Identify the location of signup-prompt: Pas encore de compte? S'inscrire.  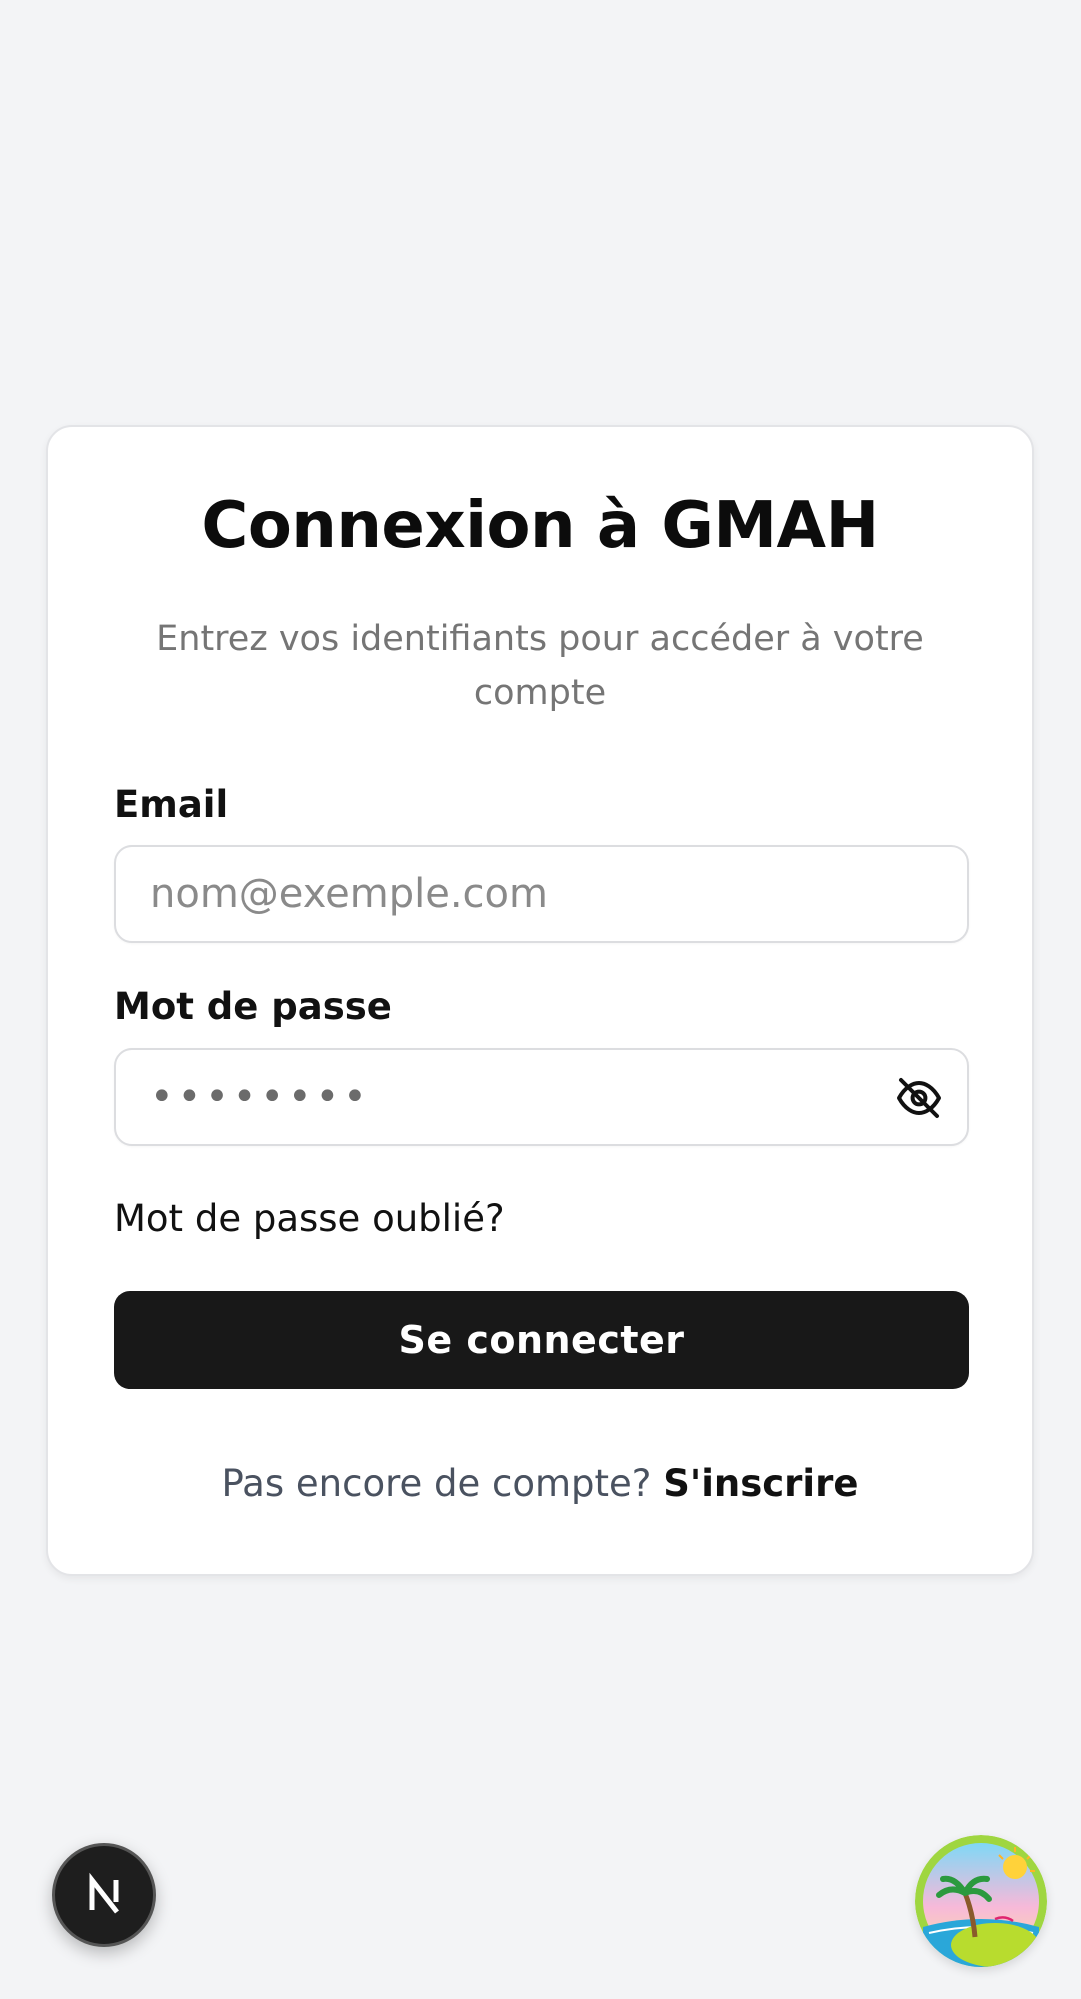
(540, 1483).